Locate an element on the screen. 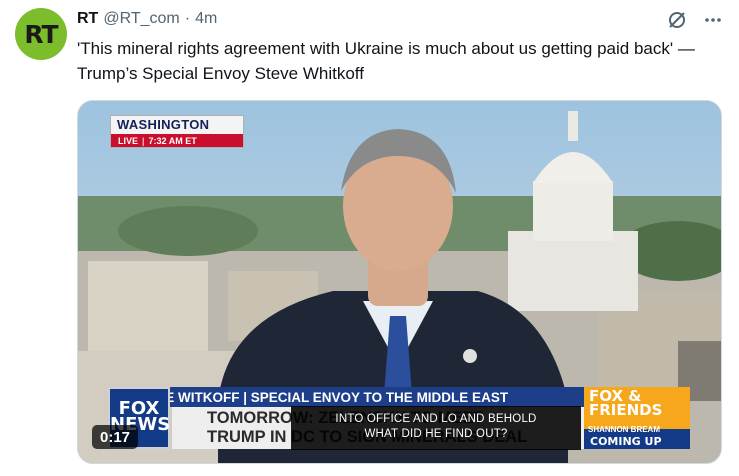  up-next-host: SHANNON BREAM is located at coordinates (624, 429).